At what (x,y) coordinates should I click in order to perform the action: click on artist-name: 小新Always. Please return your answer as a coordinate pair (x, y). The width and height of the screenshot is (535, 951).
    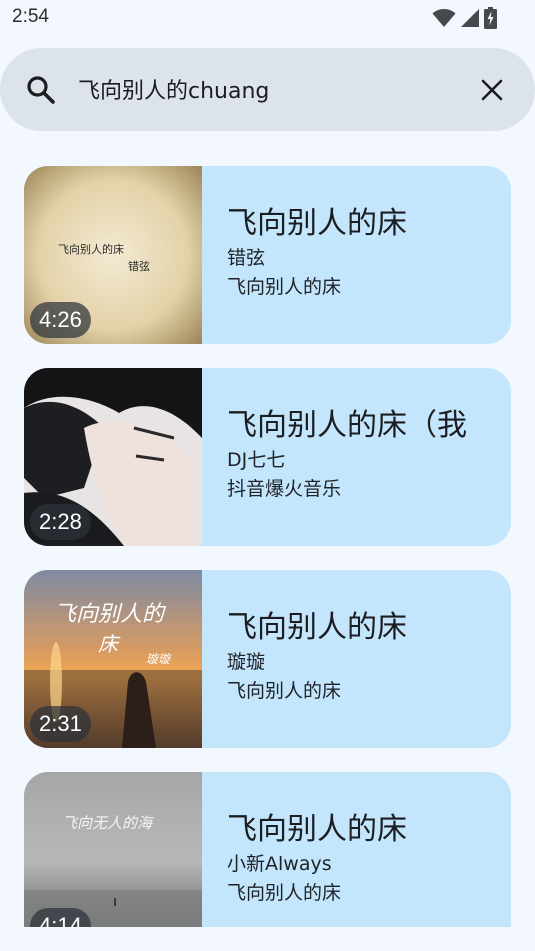
    Looking at the image, I should click on (279, 864).